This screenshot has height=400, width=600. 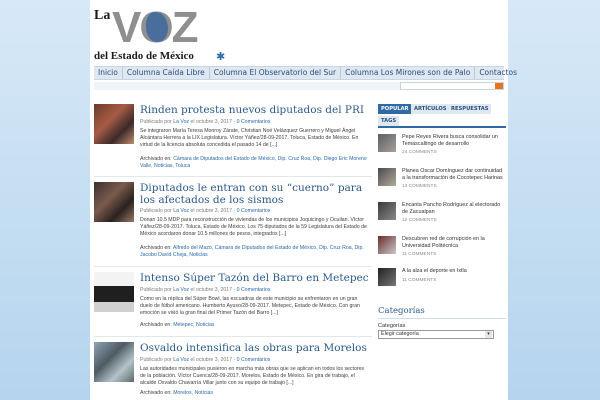 What do you see at coordinates (166, 73) in the screenshot?
I see `nav-item-caida-libre: Columna Caída Libre` at bounding box center [166, 73].